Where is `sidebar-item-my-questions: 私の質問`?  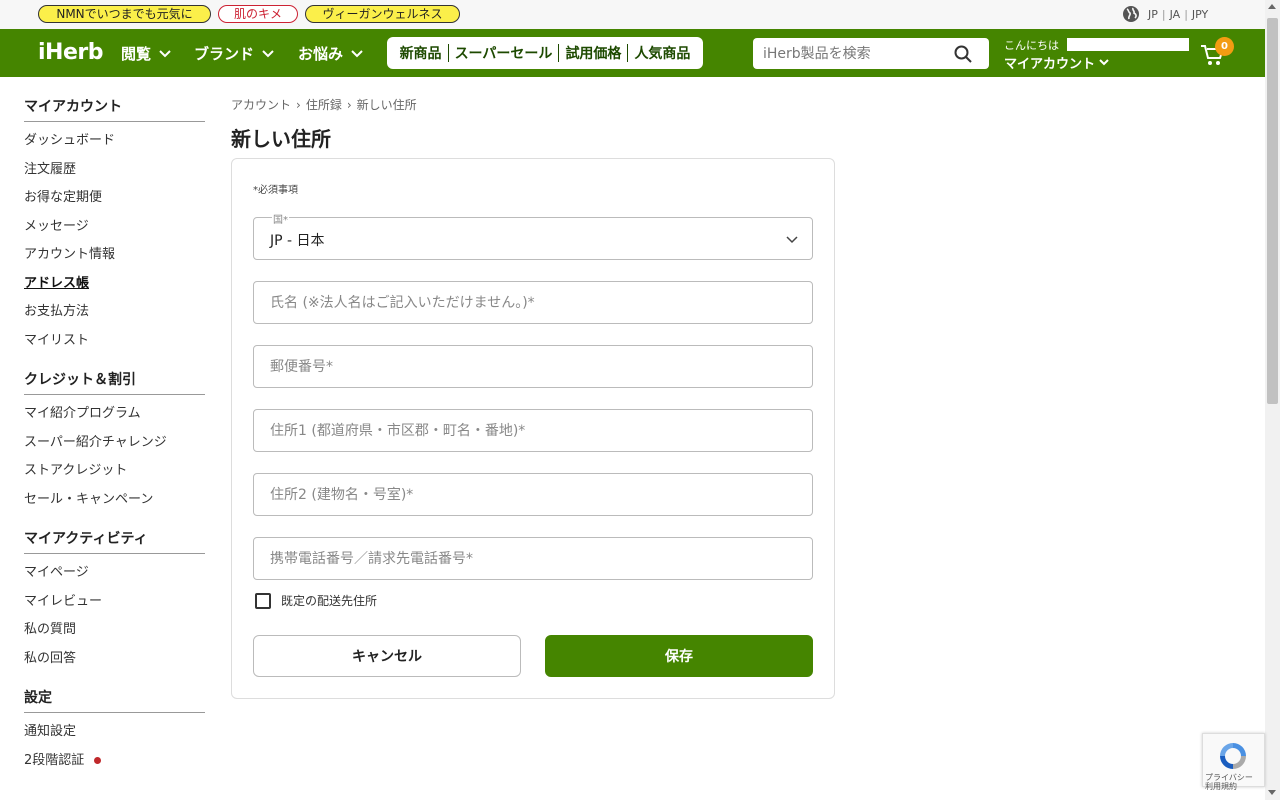
sidebar-item-my-questions: 私の質問 is located at coordinates (114, 630).